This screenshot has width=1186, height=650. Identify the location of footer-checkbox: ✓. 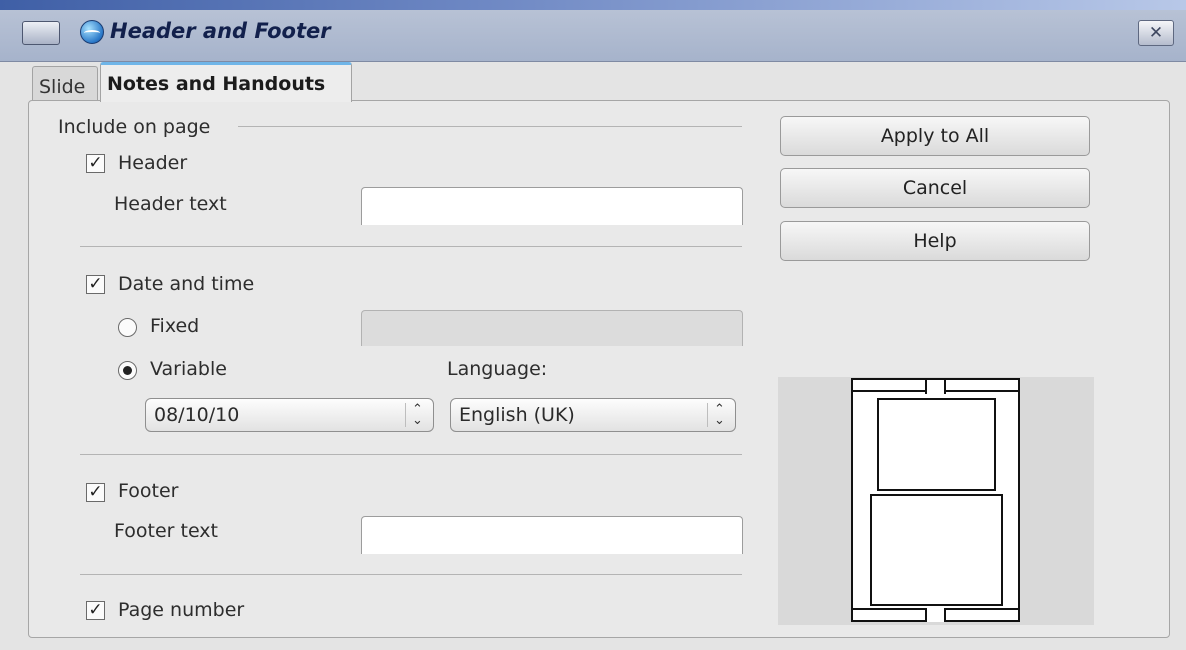
(95, 492).